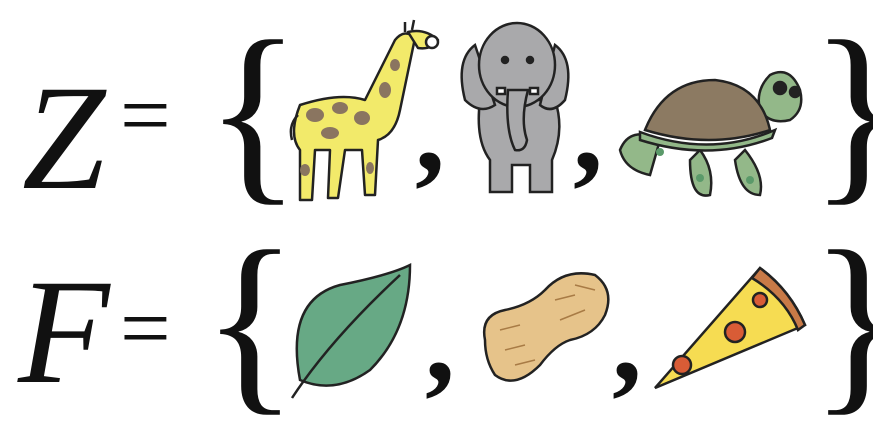  What do you see at coordinates (710, 133) in the screenshot?
I see `turtle-icon` at bounding box center [710, 133].